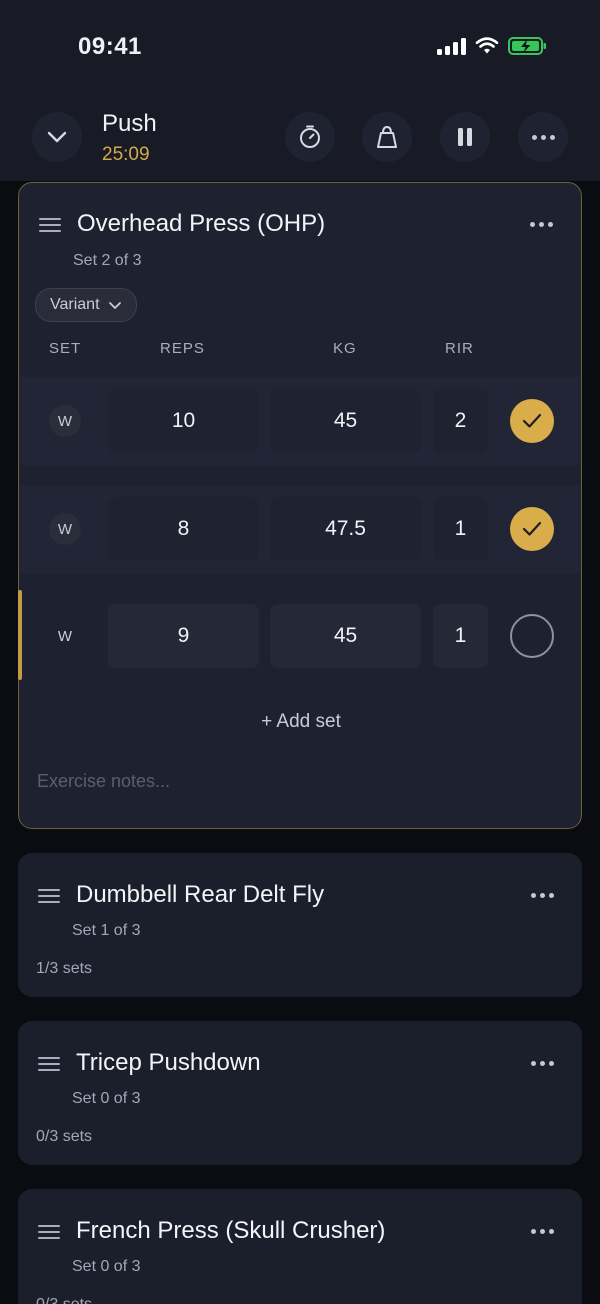  Describe the element at coordinates (106, 930) in the screenshot. I see `exercise-set-status: Set 1 of 3` at that location.